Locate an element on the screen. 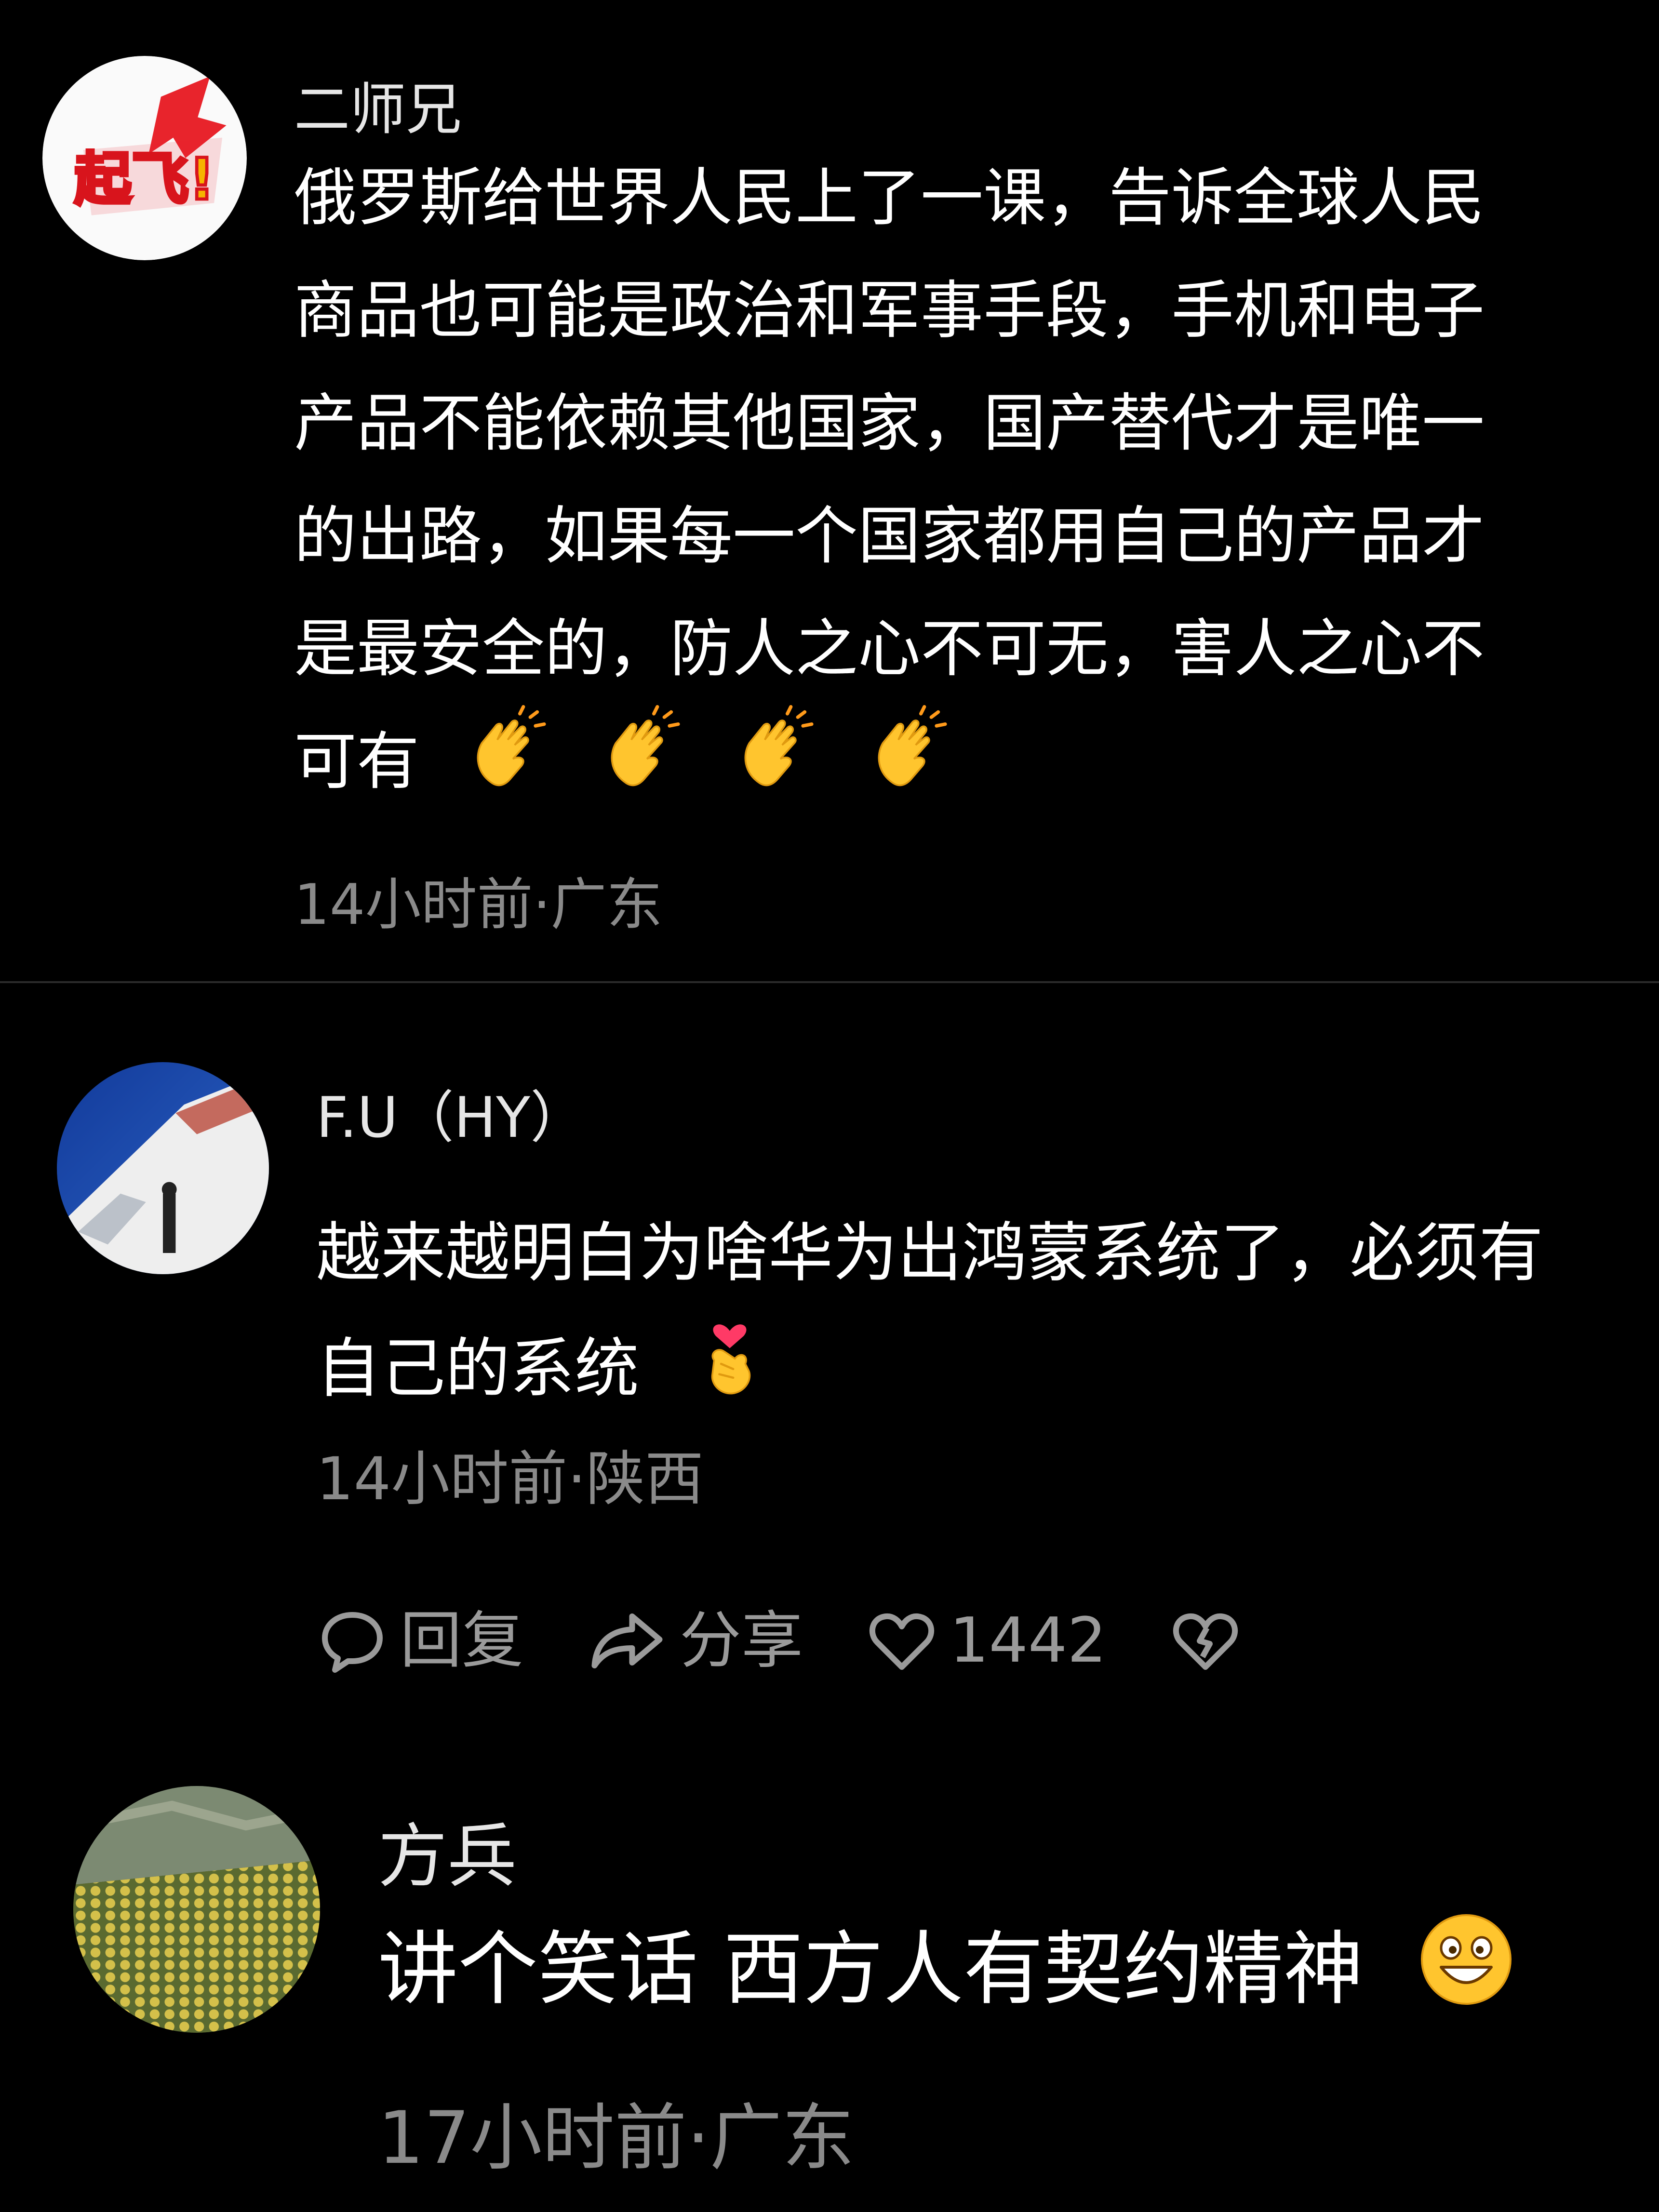  comment-meta: 17小时前·广东 is located at coordinates (616, 2138).